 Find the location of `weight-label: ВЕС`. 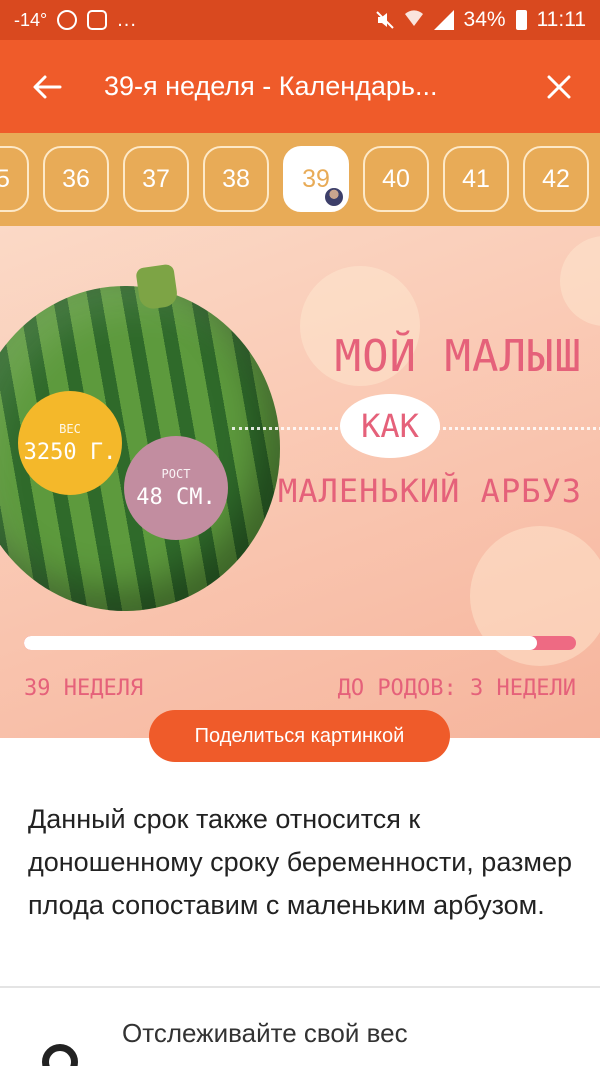

weight-label: ВЕС is located at coordinates (70, 428).